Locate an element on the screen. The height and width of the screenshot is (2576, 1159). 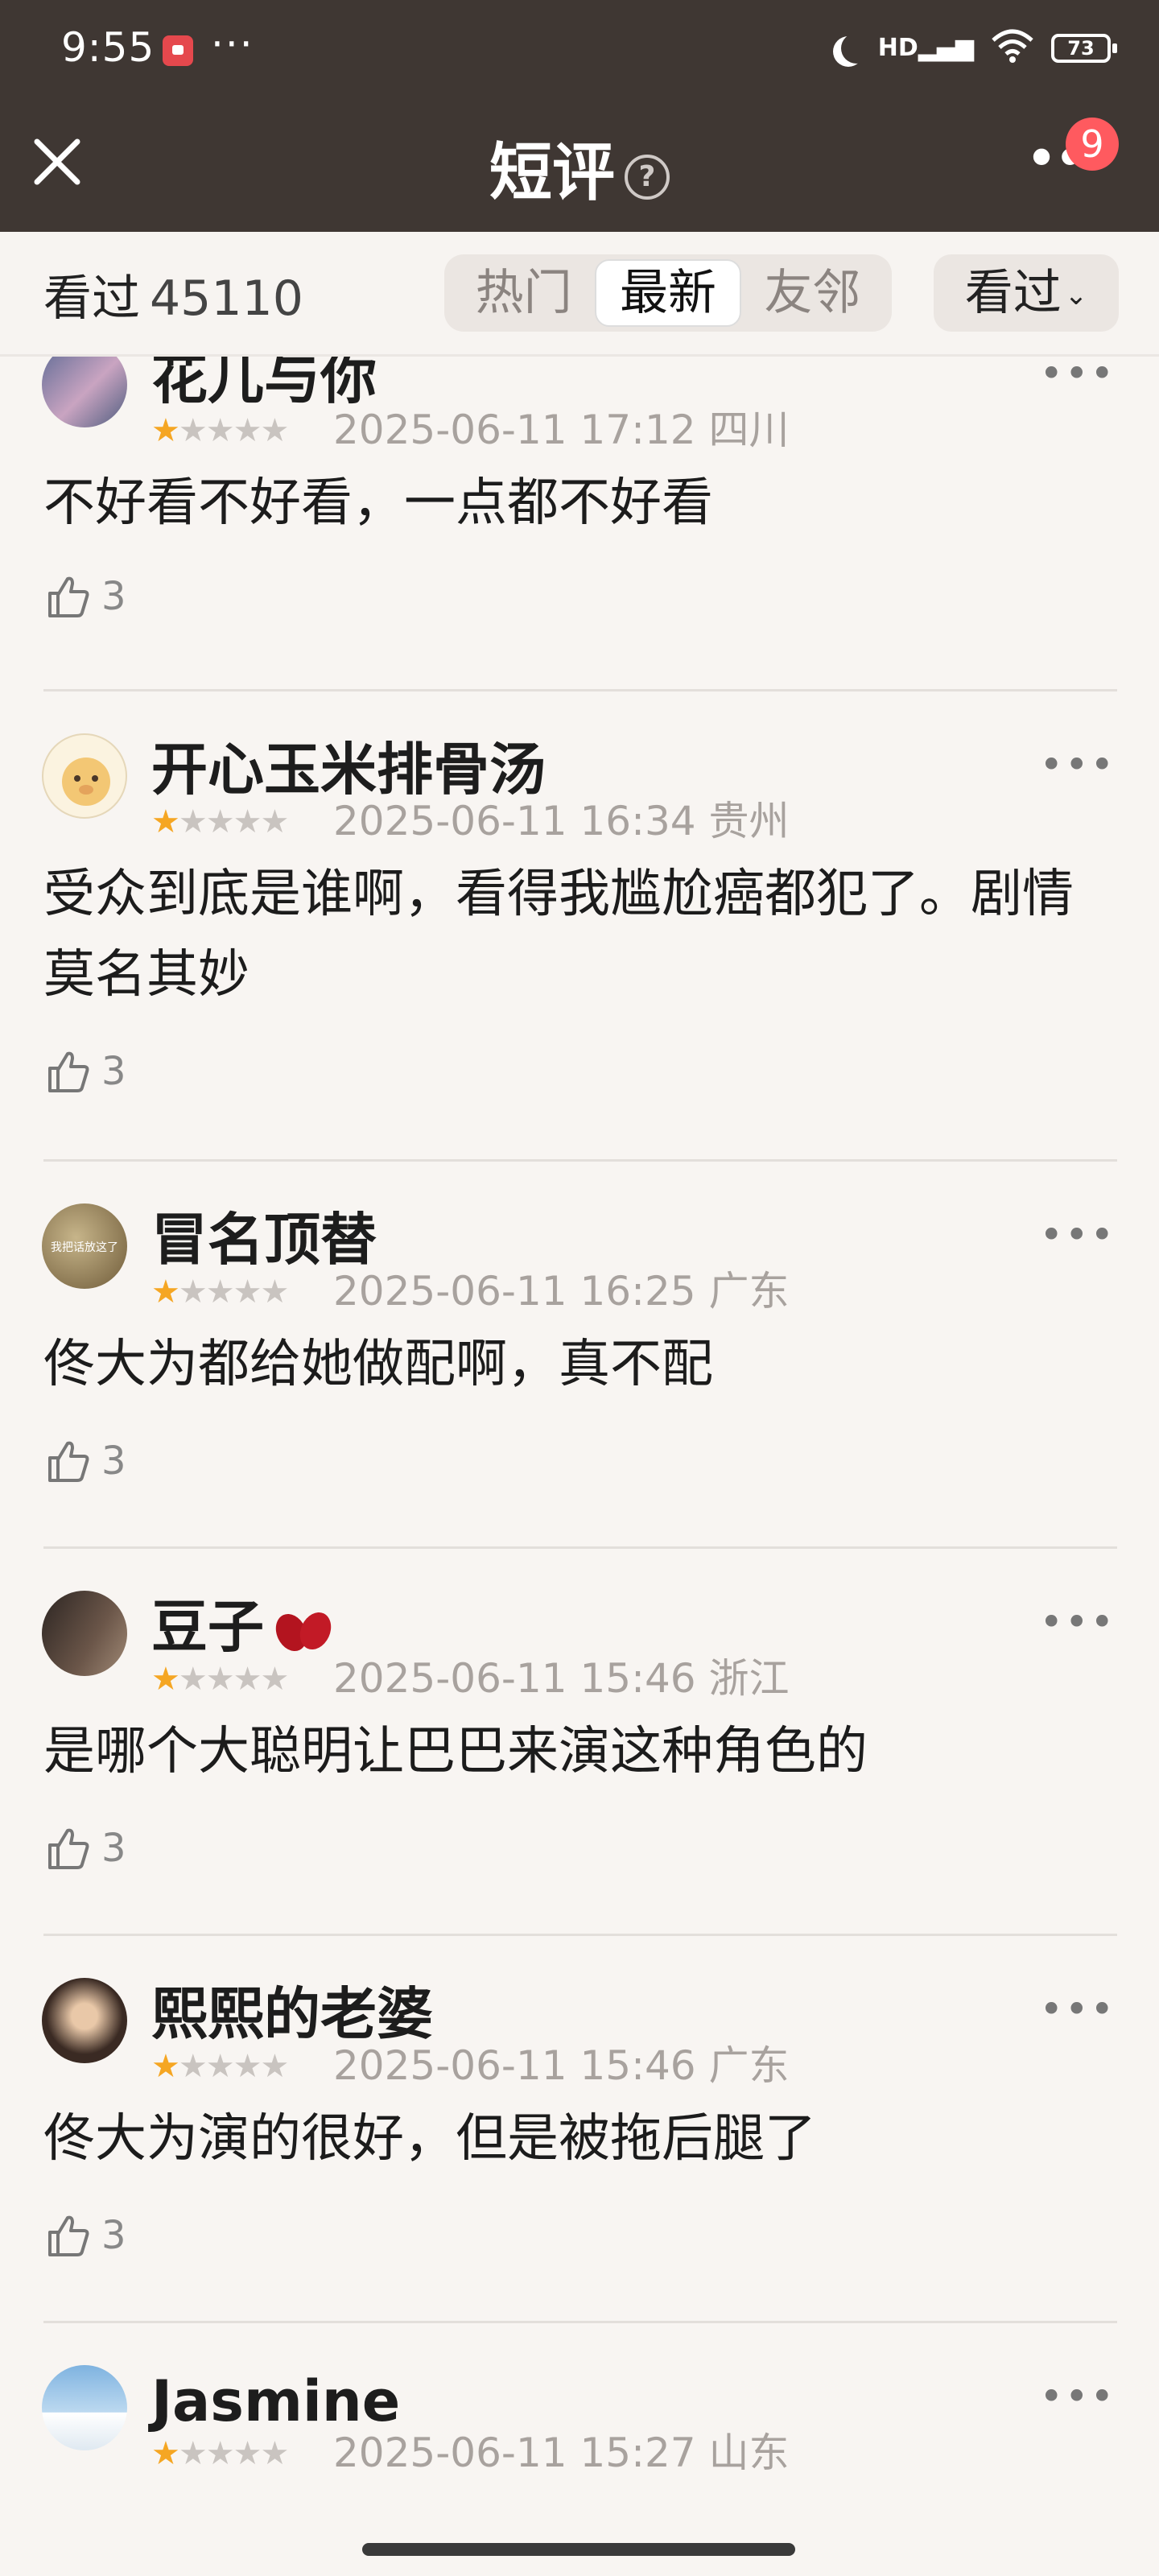
battery-icon: 73 is located at coordinates (1084, 48).